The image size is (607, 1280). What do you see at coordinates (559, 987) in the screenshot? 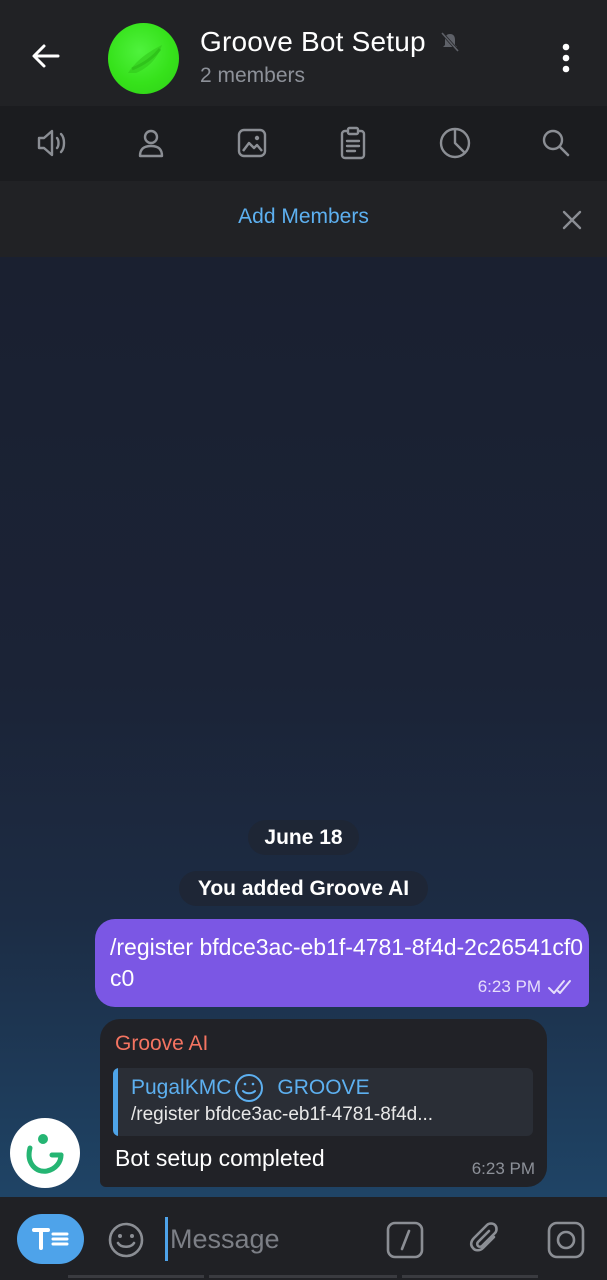
I see `double-check-icon` at bounding box center [559, 987].